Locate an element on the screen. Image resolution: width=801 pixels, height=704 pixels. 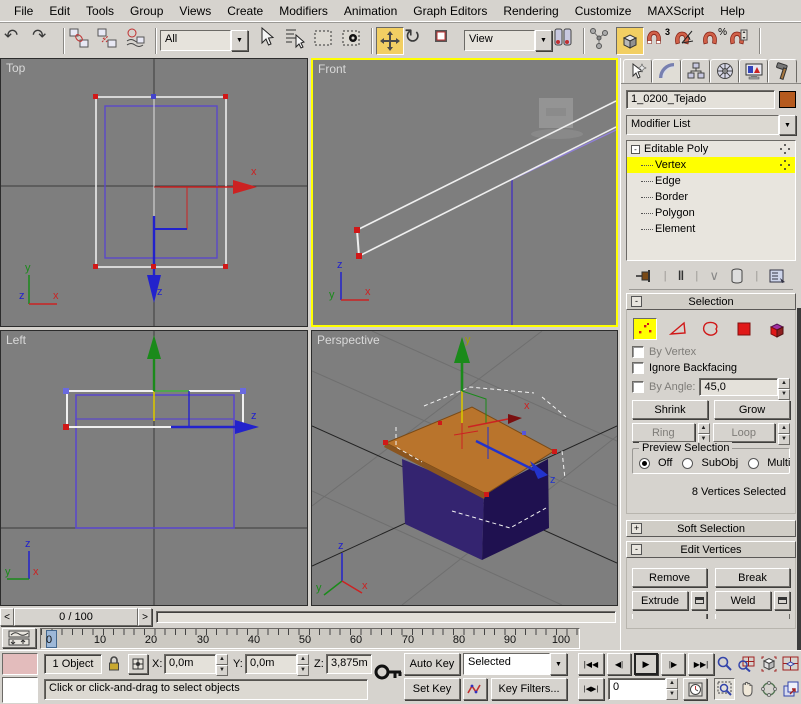
preview-subobj-radio is located at coordinates (688, 463).